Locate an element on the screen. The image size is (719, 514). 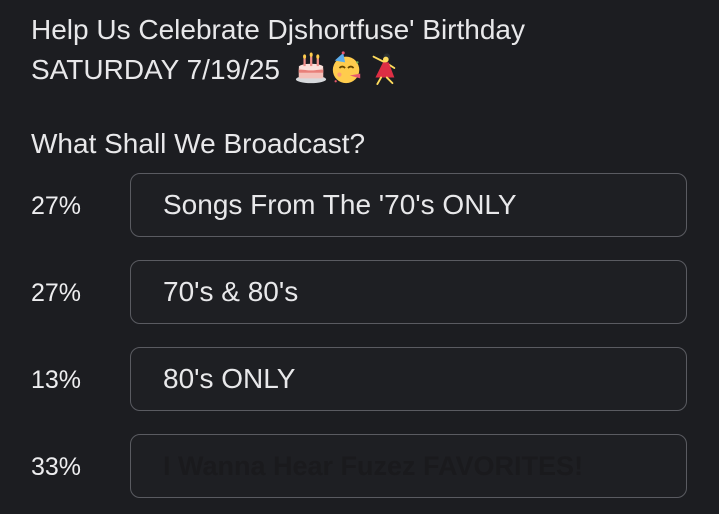
option-label: 80's ONLY is located at coordinates (229, 378).